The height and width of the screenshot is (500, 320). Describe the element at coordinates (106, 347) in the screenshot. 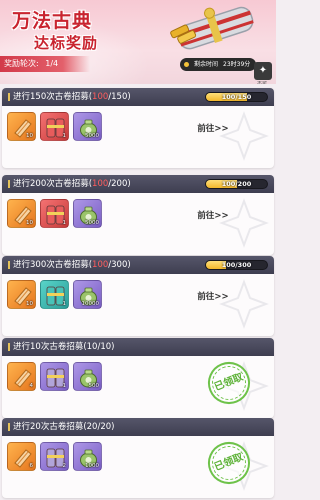

I see `task-title-suffix: /10)` at that location.